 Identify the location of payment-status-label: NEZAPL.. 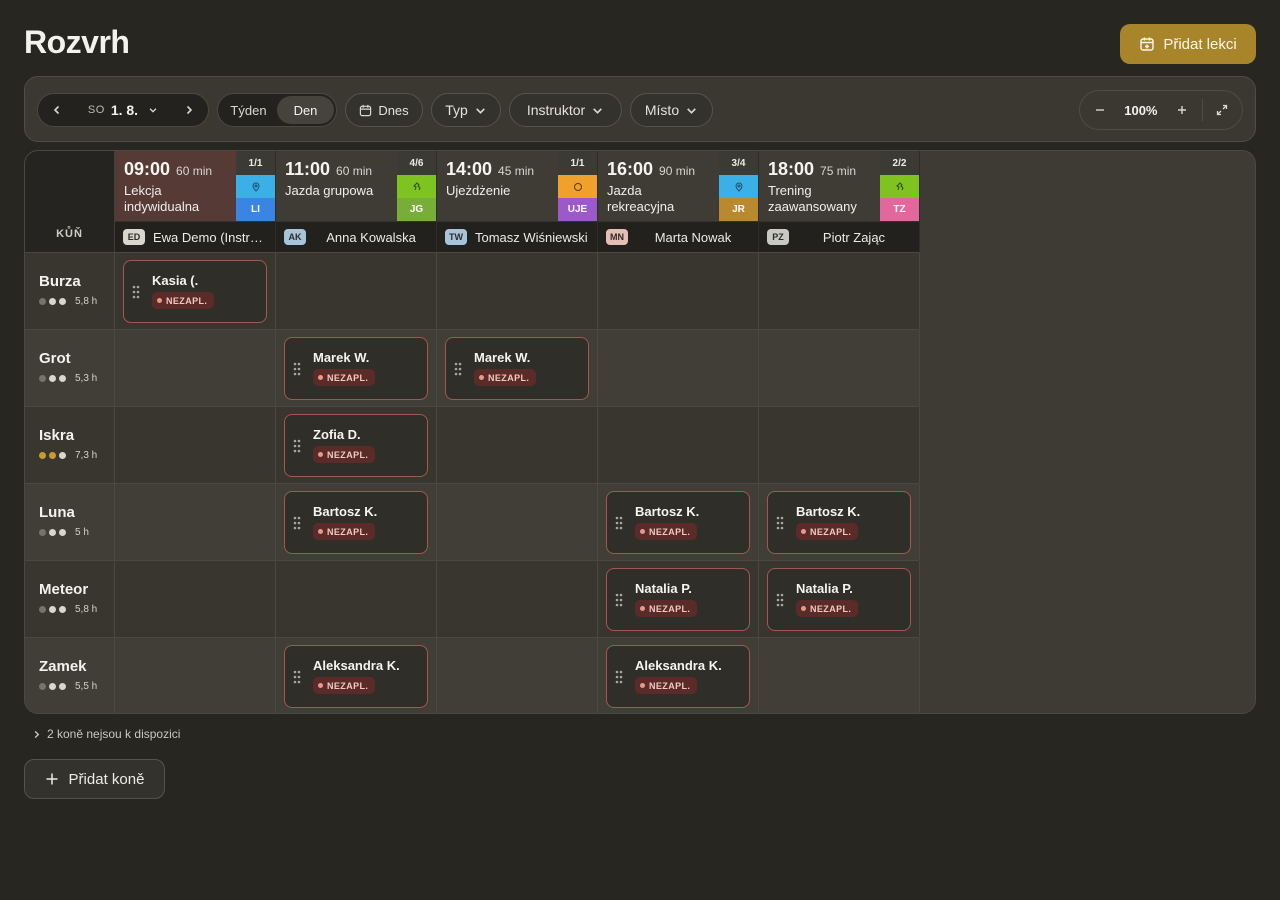
(348, 377).